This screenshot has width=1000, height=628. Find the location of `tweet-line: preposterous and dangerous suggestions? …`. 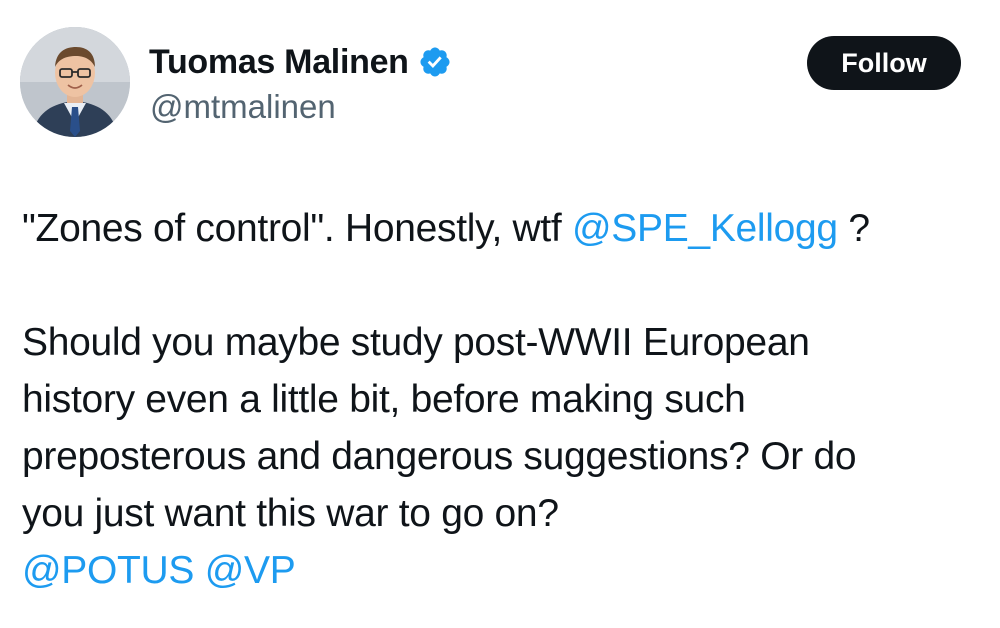

tweet-line: preposterous and dangerous suggestions? … is located at coordinates (439, 456).